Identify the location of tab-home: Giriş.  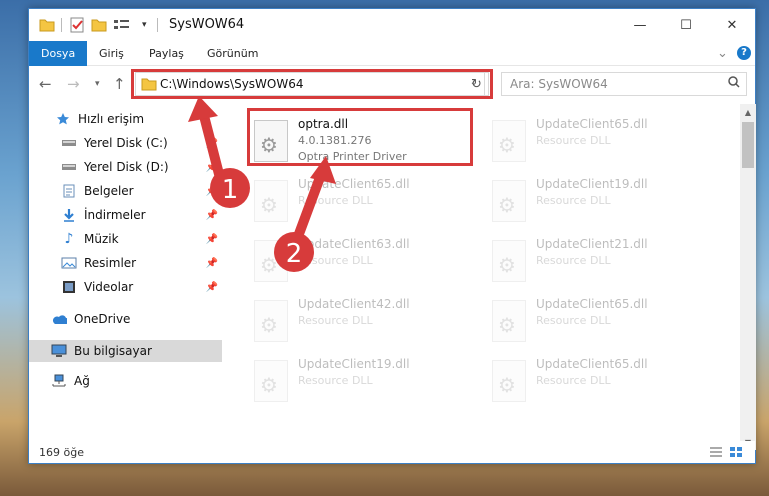
(111, 53).